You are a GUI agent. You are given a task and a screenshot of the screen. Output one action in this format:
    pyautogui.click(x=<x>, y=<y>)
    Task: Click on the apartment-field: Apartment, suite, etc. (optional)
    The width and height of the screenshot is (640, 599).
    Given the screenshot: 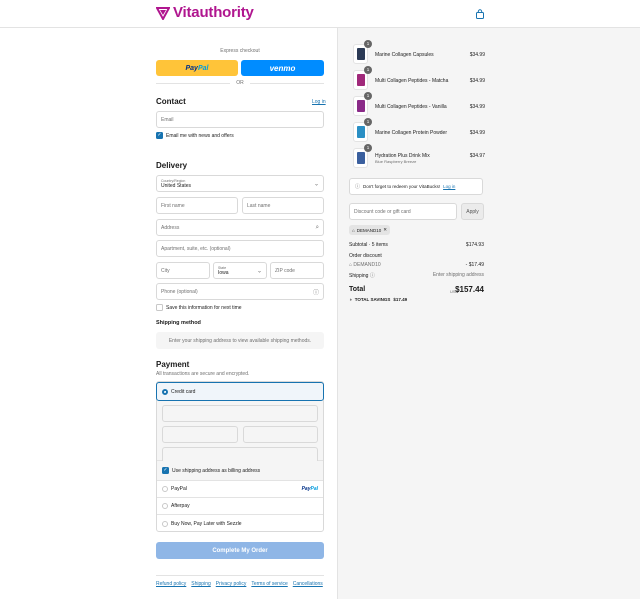 What is the action you would take?
    pyautogui.click(x=240, y=248)
    